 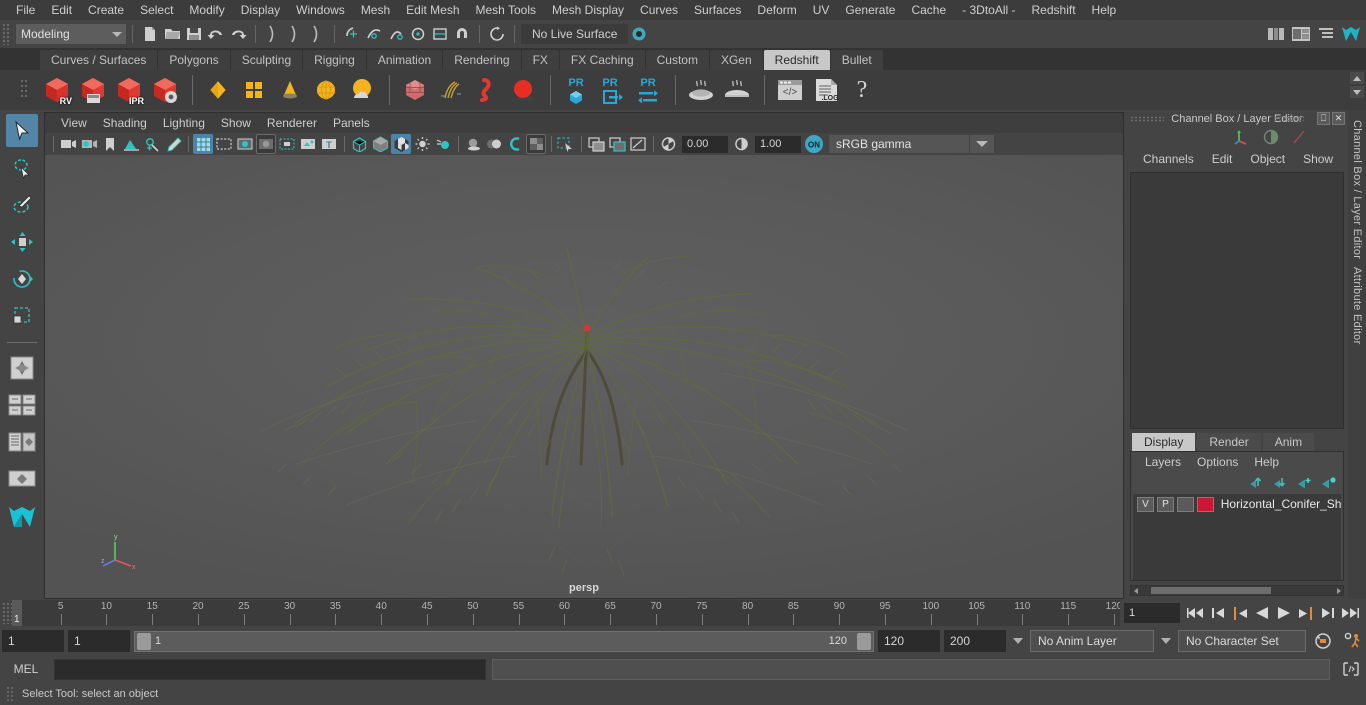 What do you see at coordinates (351, 123) in the screenshot?
I see `viewport-menu-panels: Panels` at bounding box center [351, 123].